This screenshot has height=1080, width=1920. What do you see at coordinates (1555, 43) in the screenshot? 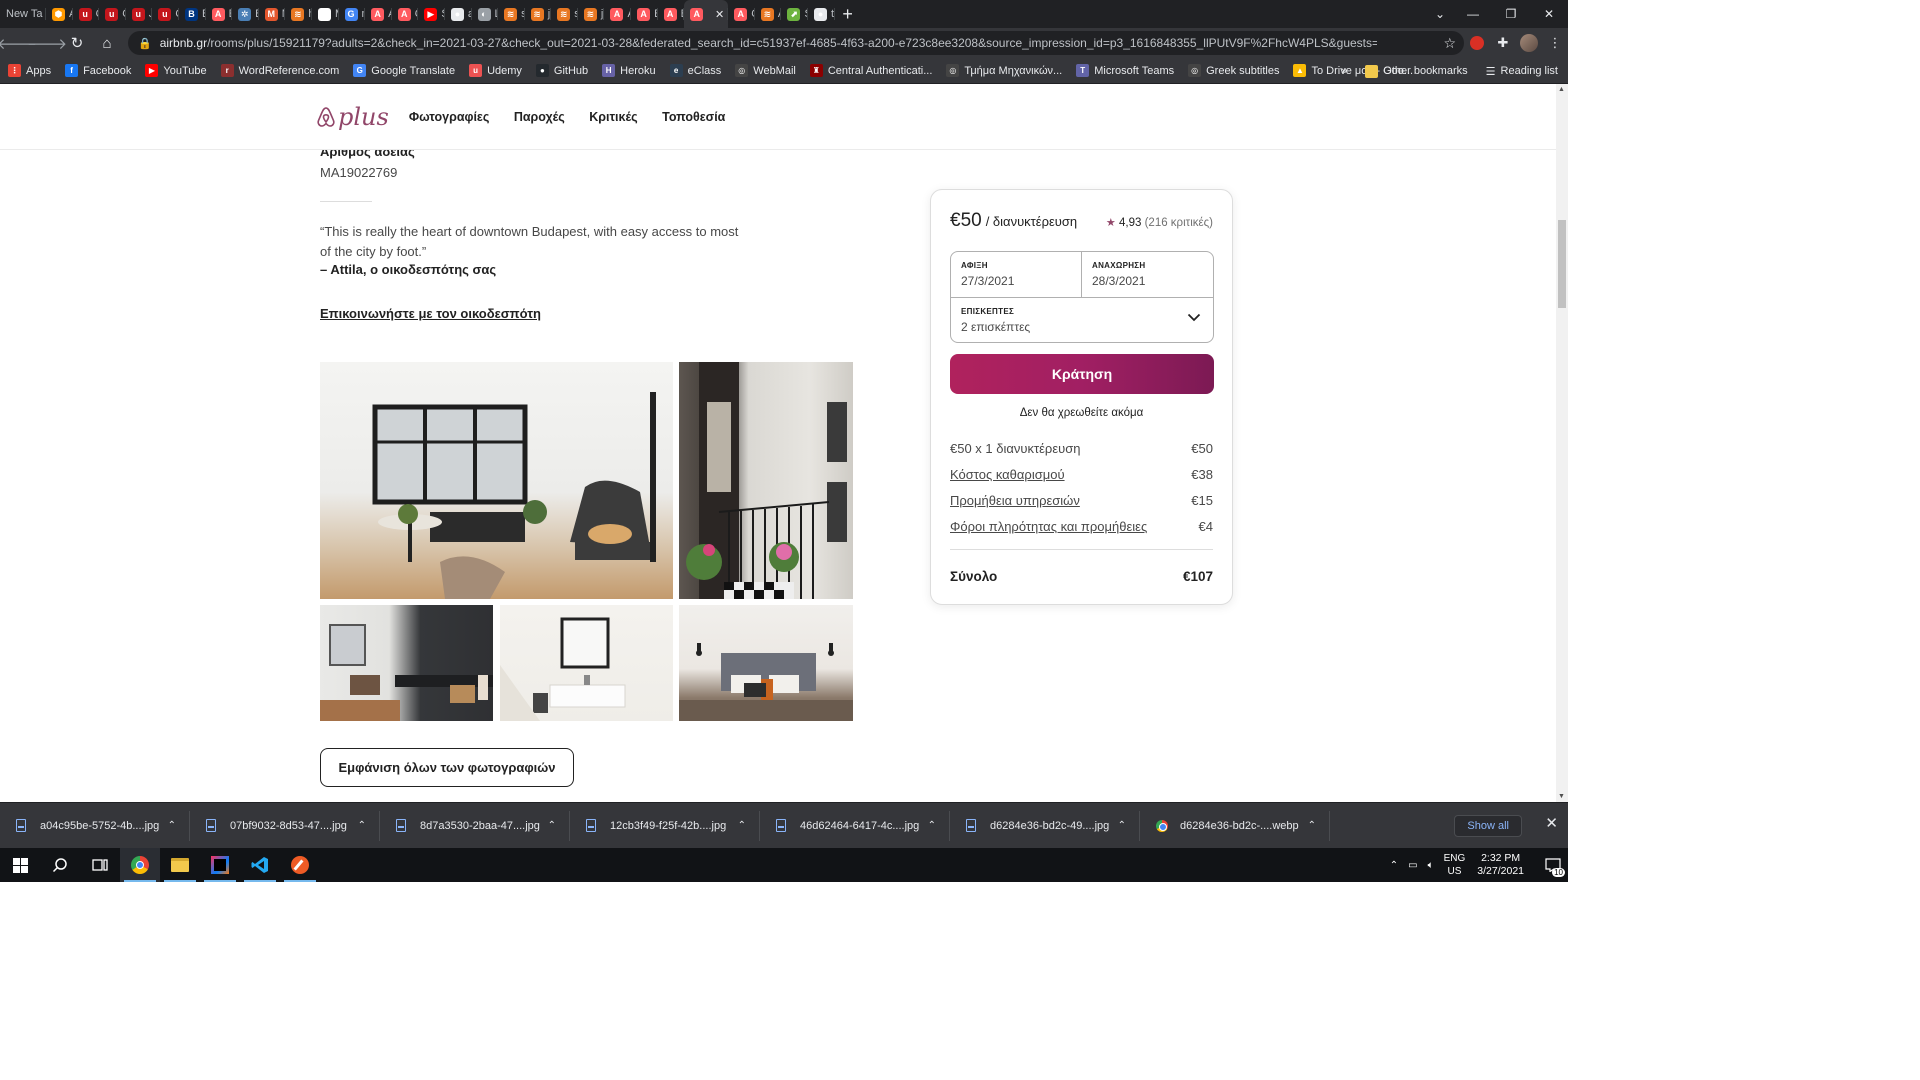
I see `chrome-menu-icon: ⋮` at bounding box center [1555, 43].